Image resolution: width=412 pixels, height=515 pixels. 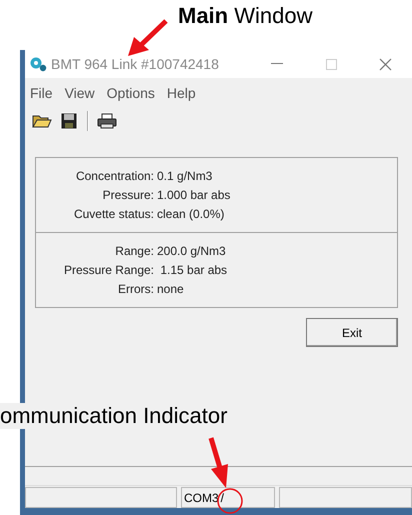 I want to click on window-title: BMT 964 Link #100742418, so click(x=135, y=64).